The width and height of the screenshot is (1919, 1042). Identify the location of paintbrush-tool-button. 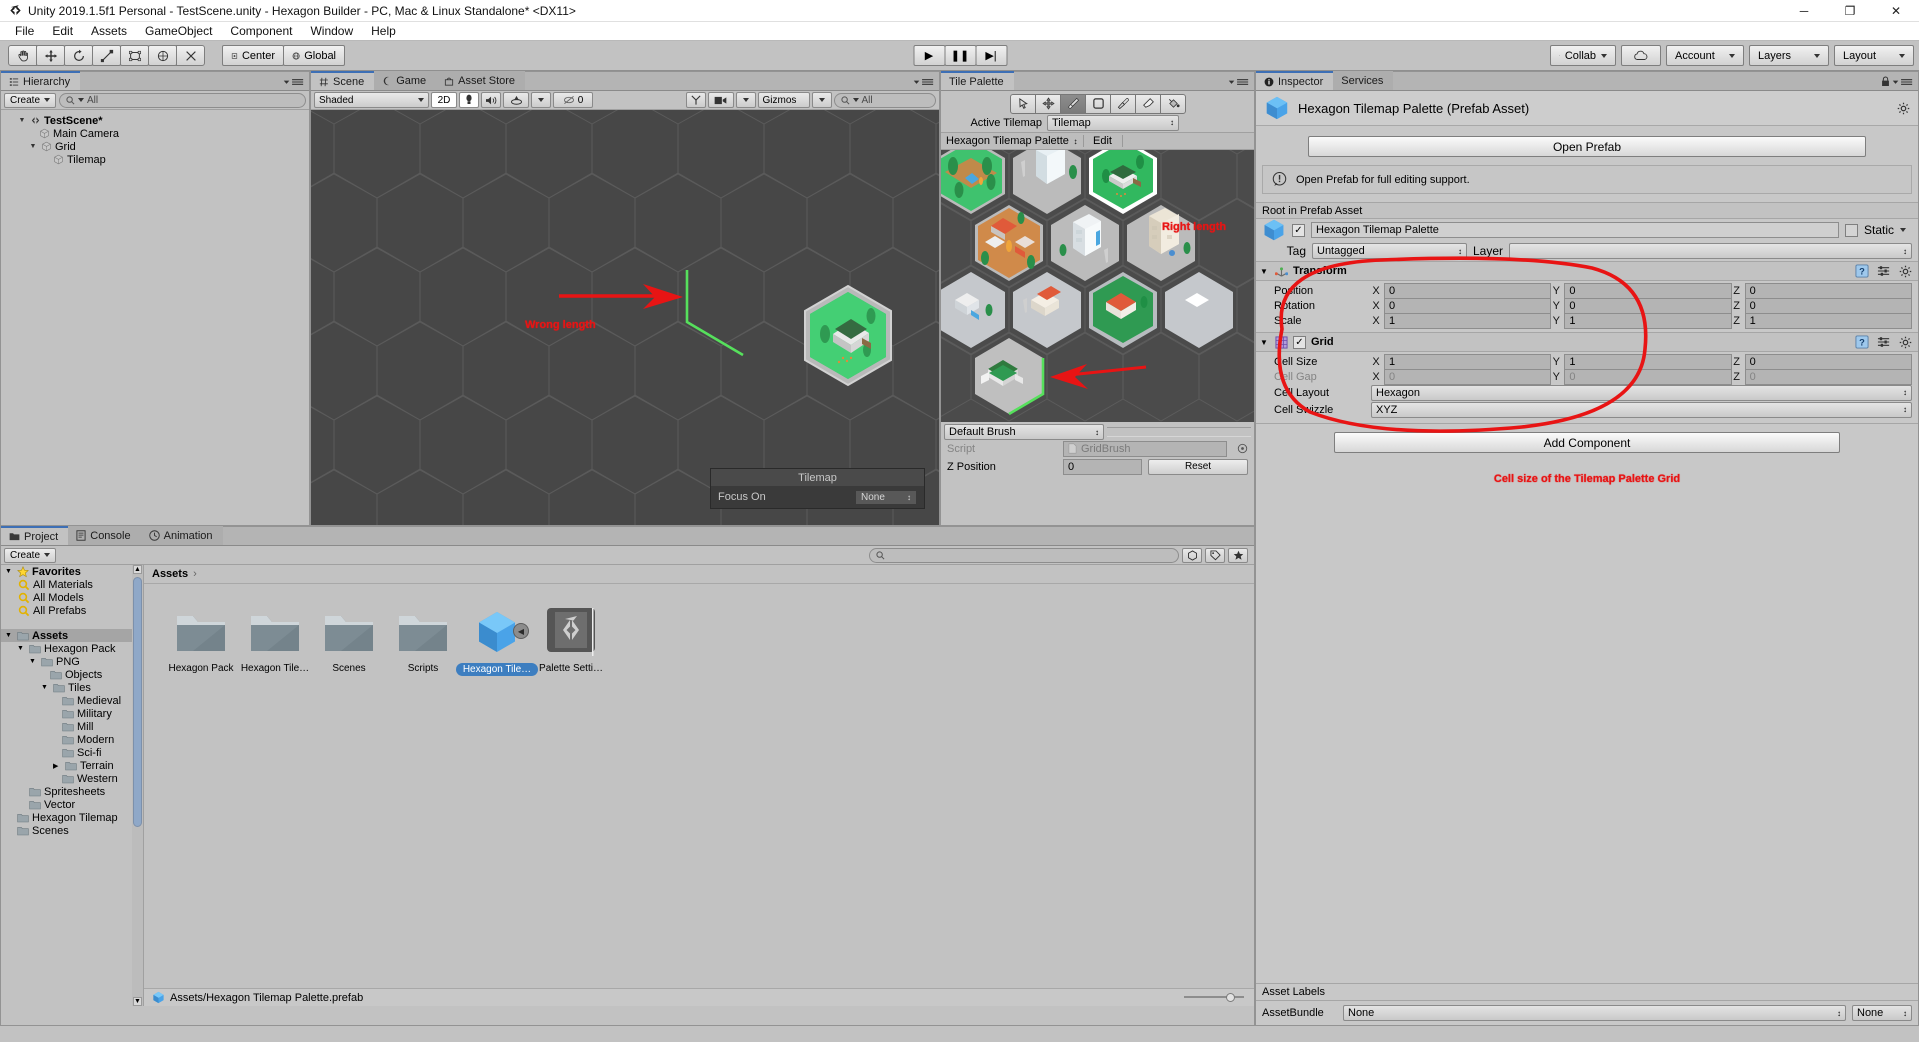
(1073, 103).